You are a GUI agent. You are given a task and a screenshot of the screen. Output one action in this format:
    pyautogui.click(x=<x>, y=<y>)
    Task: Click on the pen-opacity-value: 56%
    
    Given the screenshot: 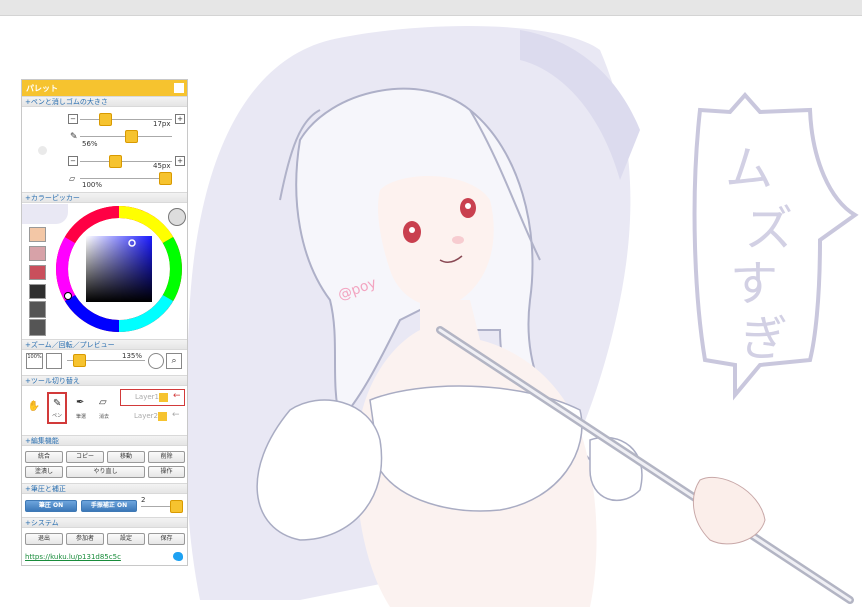 What is the action you would take?
    pyautogui.click(x=90, y=144)
    